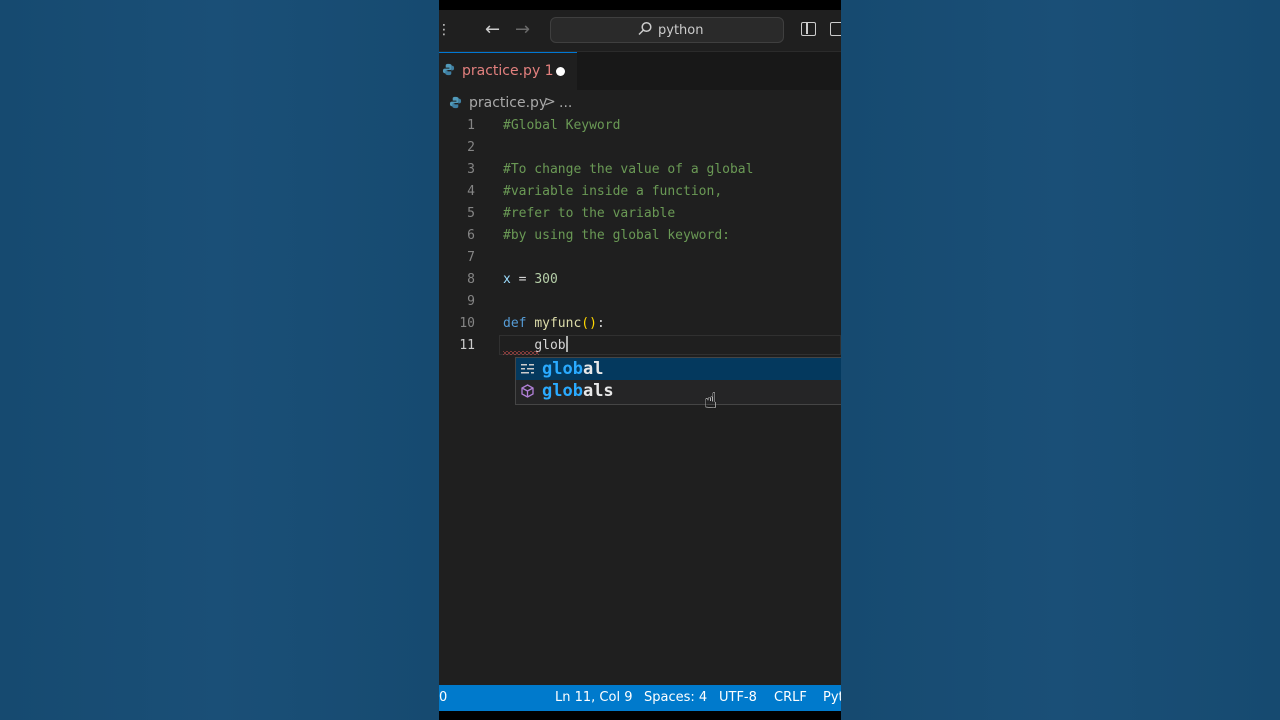 This screenshot has height=720, width=1280. I want to click on function-name-token: myfunc, so click(558, 323).